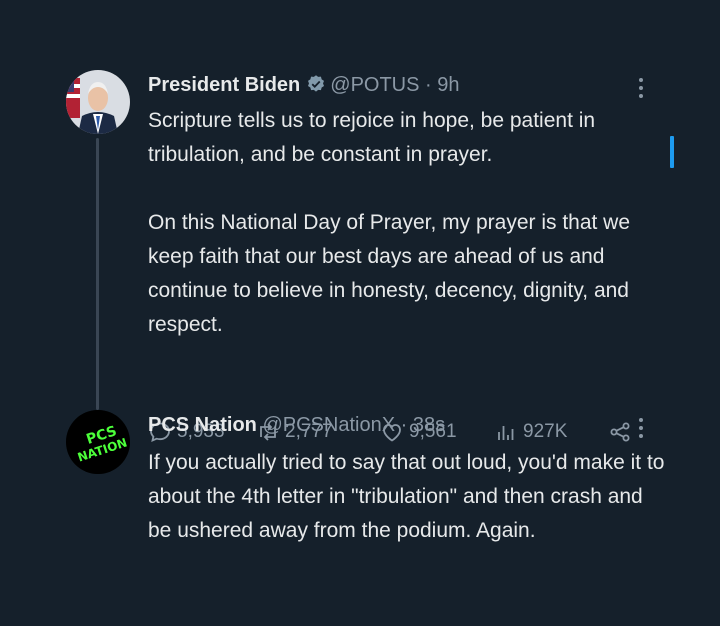  Describe the element at coordinates (224, 85) in the screenshot. I see `author-name: President Biden` at that location.